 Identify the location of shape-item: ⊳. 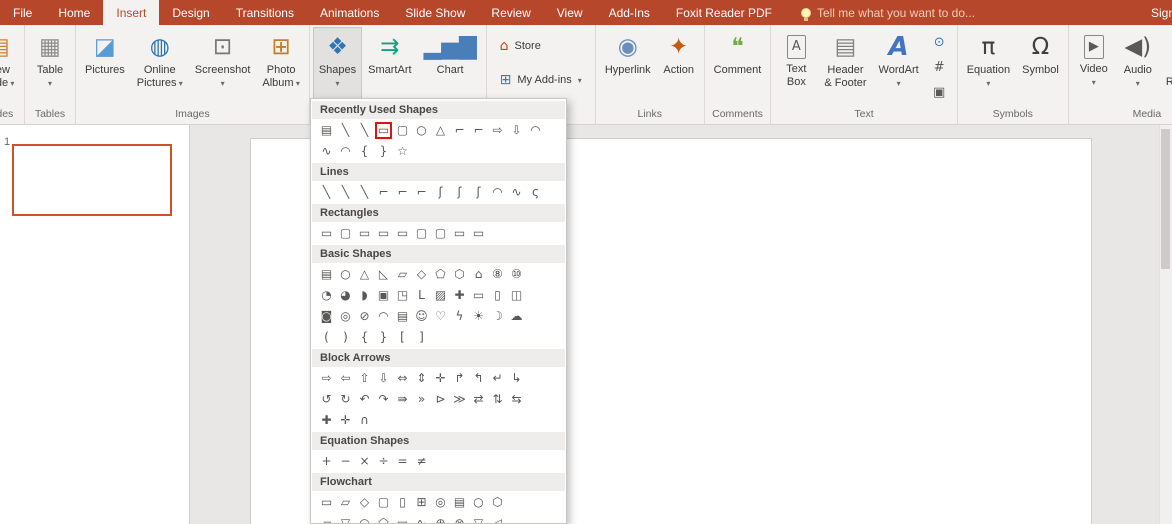
(440, 399).